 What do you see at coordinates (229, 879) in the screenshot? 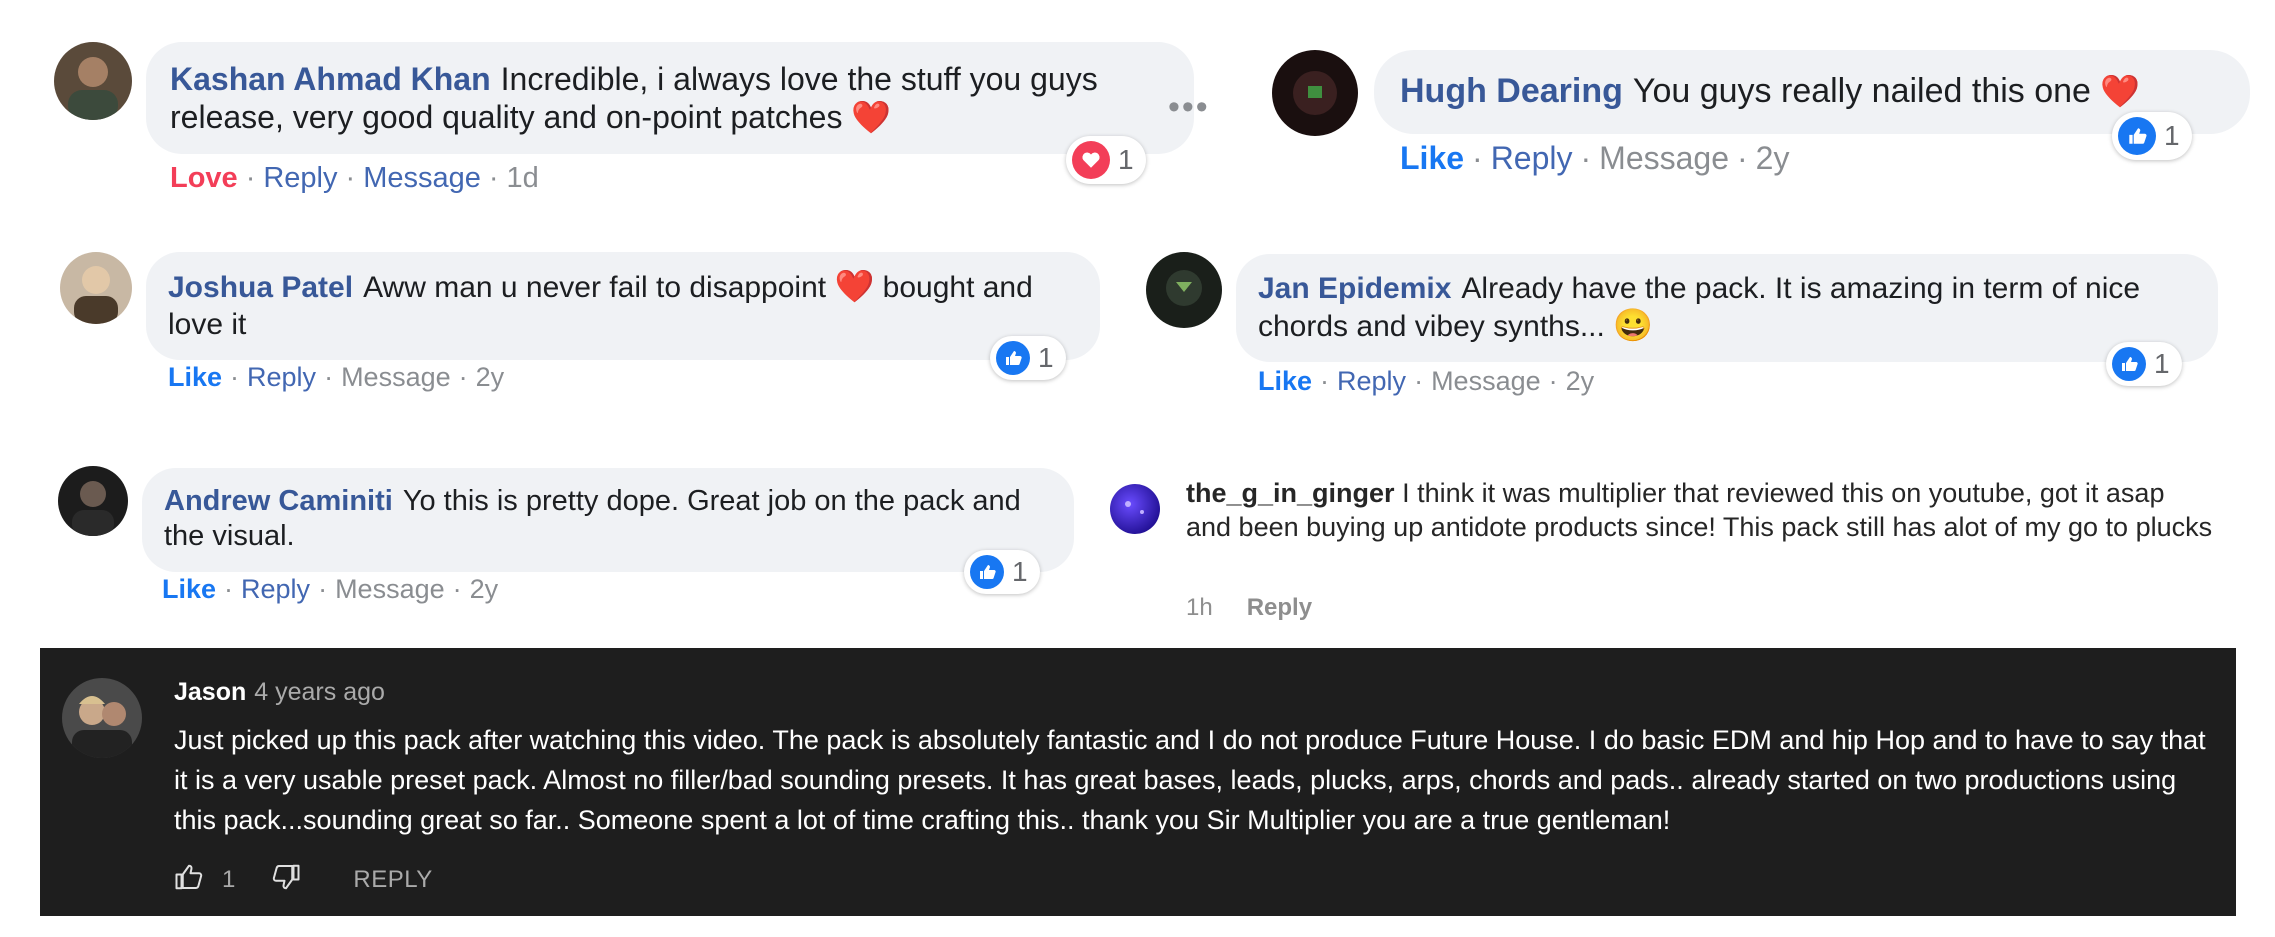
I see `like-count: 1` at bounding box center [229, 879].